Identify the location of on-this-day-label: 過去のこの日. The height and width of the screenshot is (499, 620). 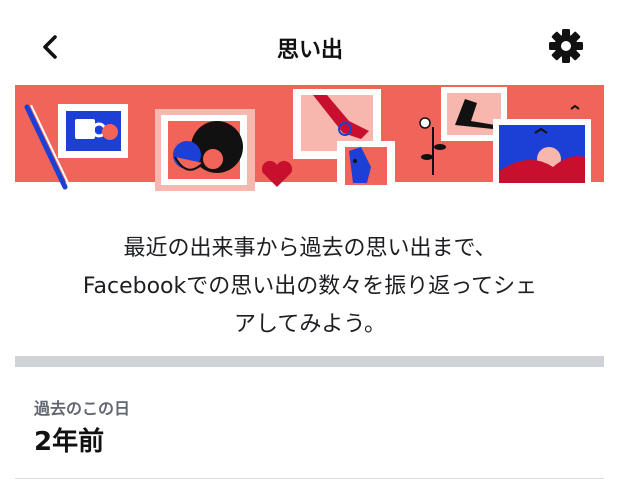
(82, 408).